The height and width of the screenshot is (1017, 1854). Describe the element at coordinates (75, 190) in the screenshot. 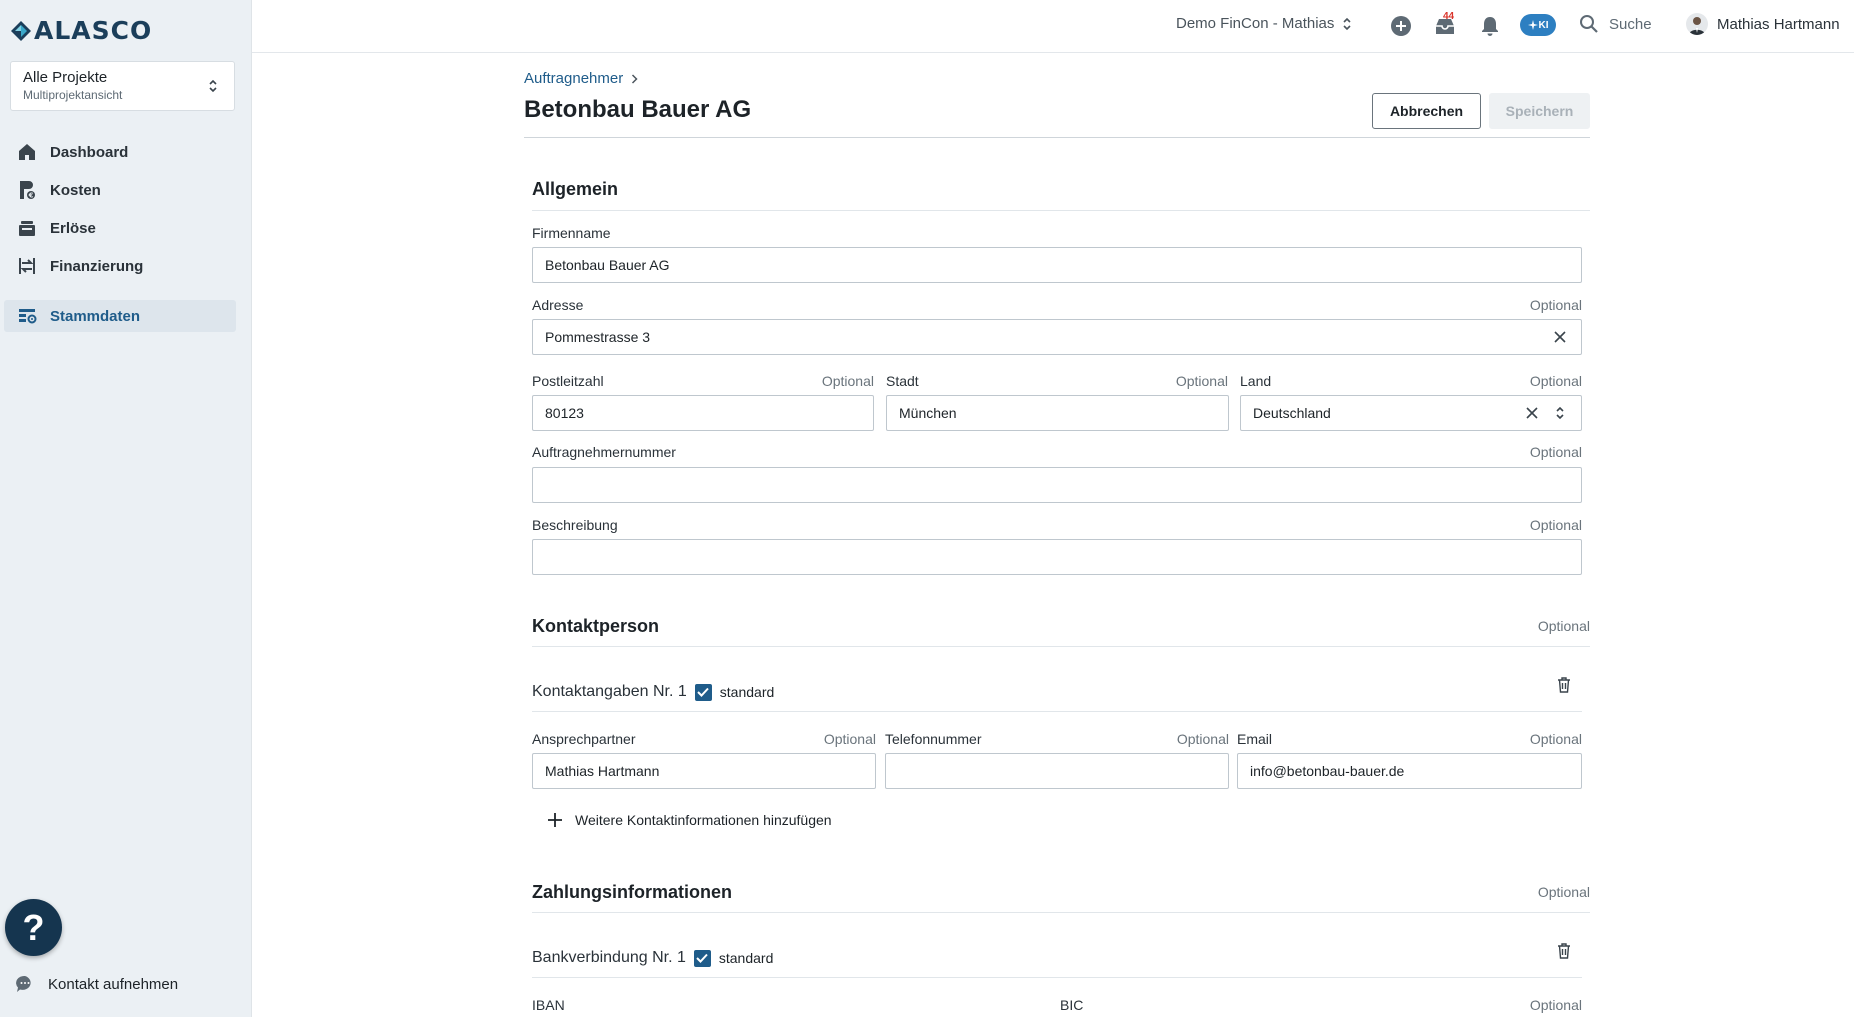

I see `sidebar-item-label: Kosten` at that location.